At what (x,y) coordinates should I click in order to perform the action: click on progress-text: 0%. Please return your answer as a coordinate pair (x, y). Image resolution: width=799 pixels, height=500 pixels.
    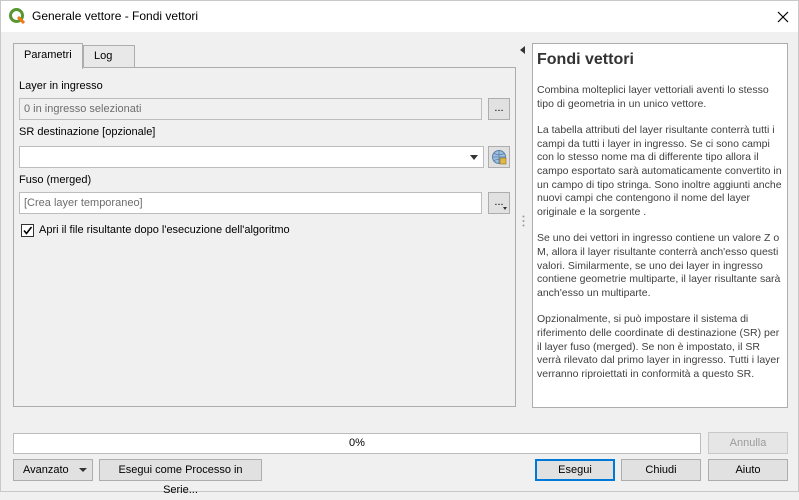
    Looking at the image, I should click on (357, 443).